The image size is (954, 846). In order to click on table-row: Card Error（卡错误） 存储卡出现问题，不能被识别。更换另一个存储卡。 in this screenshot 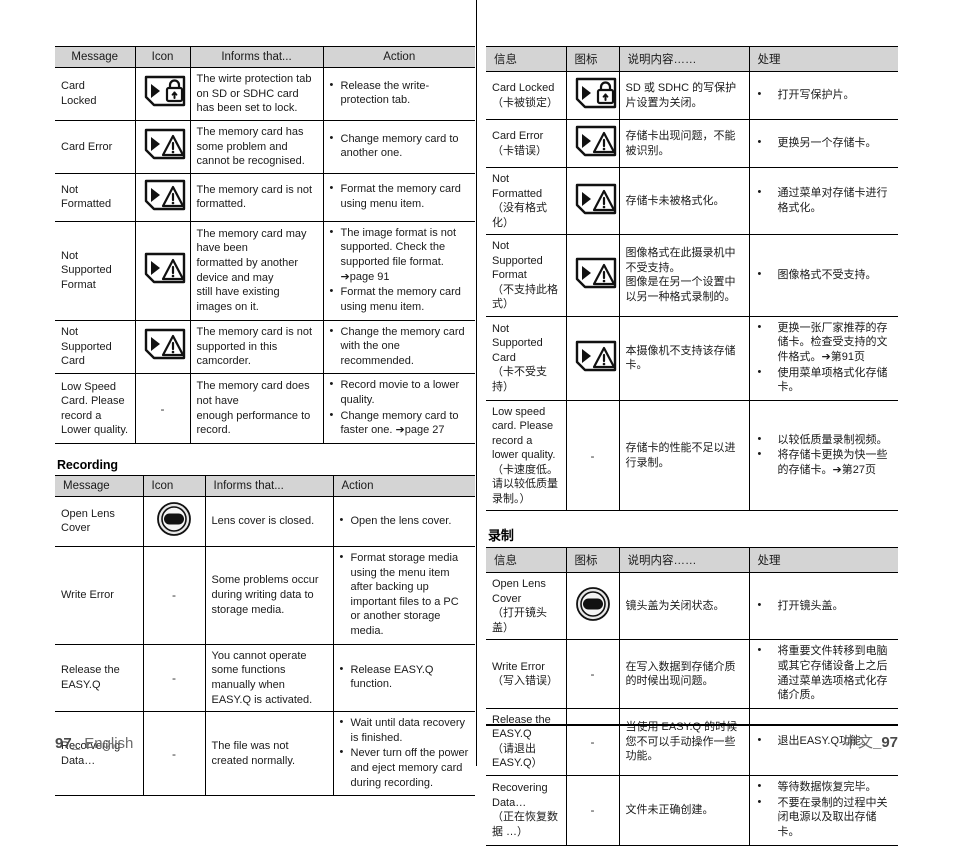, I will do `click(692, 143)`.